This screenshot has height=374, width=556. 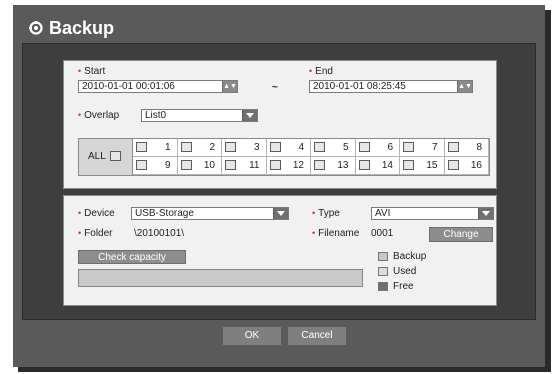 I want to click on channel-cell: 16, so click(x=466, y=166).